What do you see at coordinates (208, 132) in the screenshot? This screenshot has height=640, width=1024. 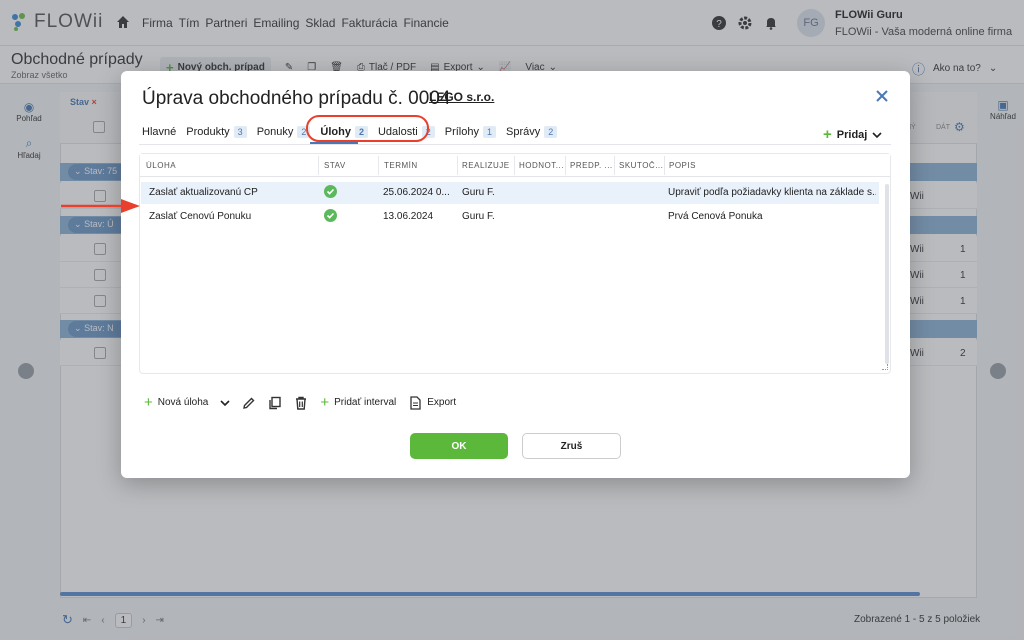 I see `tab-label: Produkty` at bounding box center [208, 132].